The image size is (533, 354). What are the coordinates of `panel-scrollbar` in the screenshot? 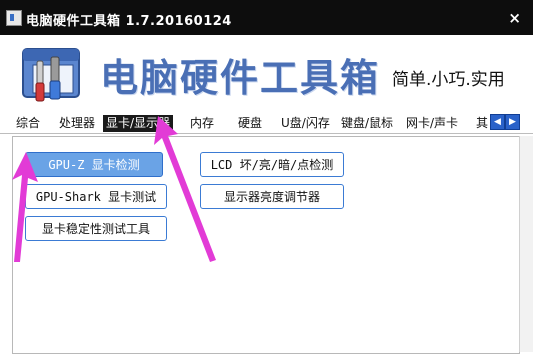 It's located at (526, 244).